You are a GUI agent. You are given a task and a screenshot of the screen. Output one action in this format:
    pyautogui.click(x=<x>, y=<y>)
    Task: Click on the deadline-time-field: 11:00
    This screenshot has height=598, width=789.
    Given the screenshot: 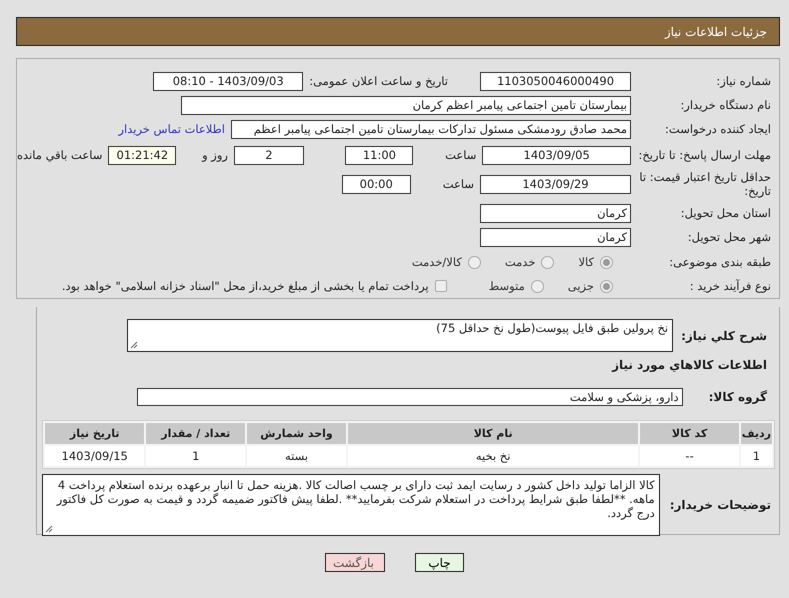 What is the action you would take?
    pyautogui.click(x=379, y=155)
    